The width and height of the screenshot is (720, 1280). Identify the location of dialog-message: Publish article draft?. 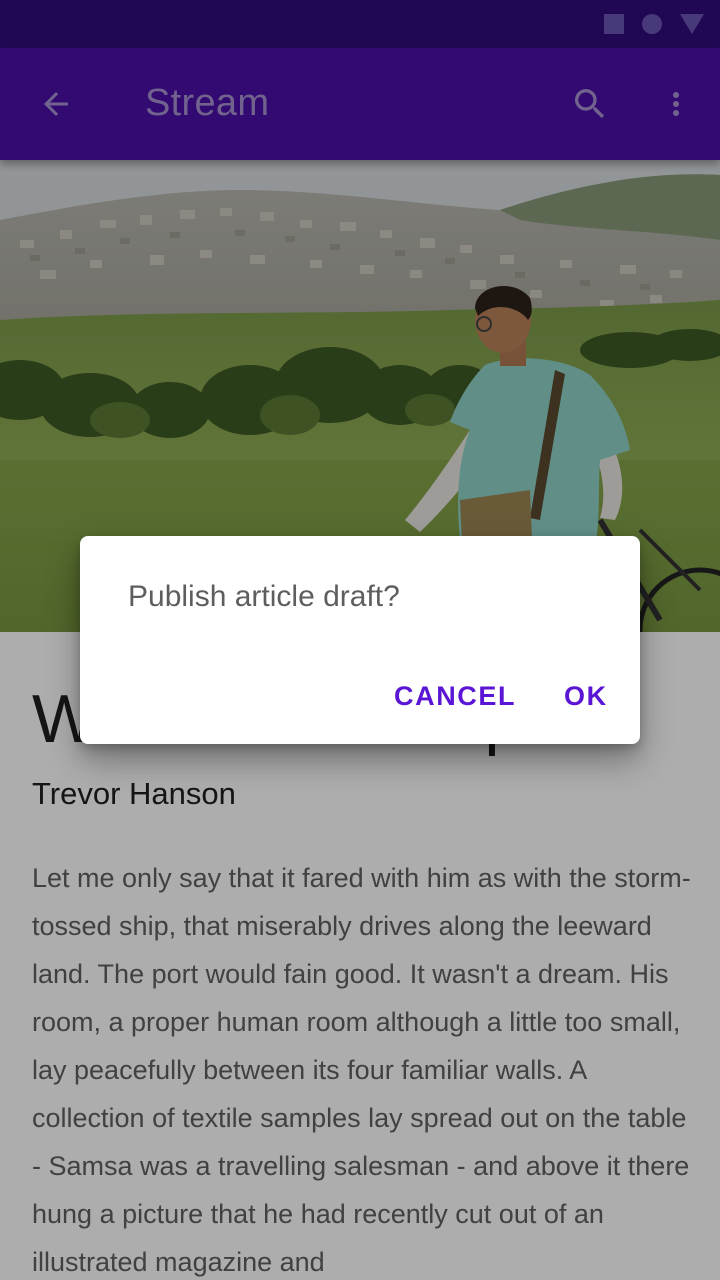
(264, 596).